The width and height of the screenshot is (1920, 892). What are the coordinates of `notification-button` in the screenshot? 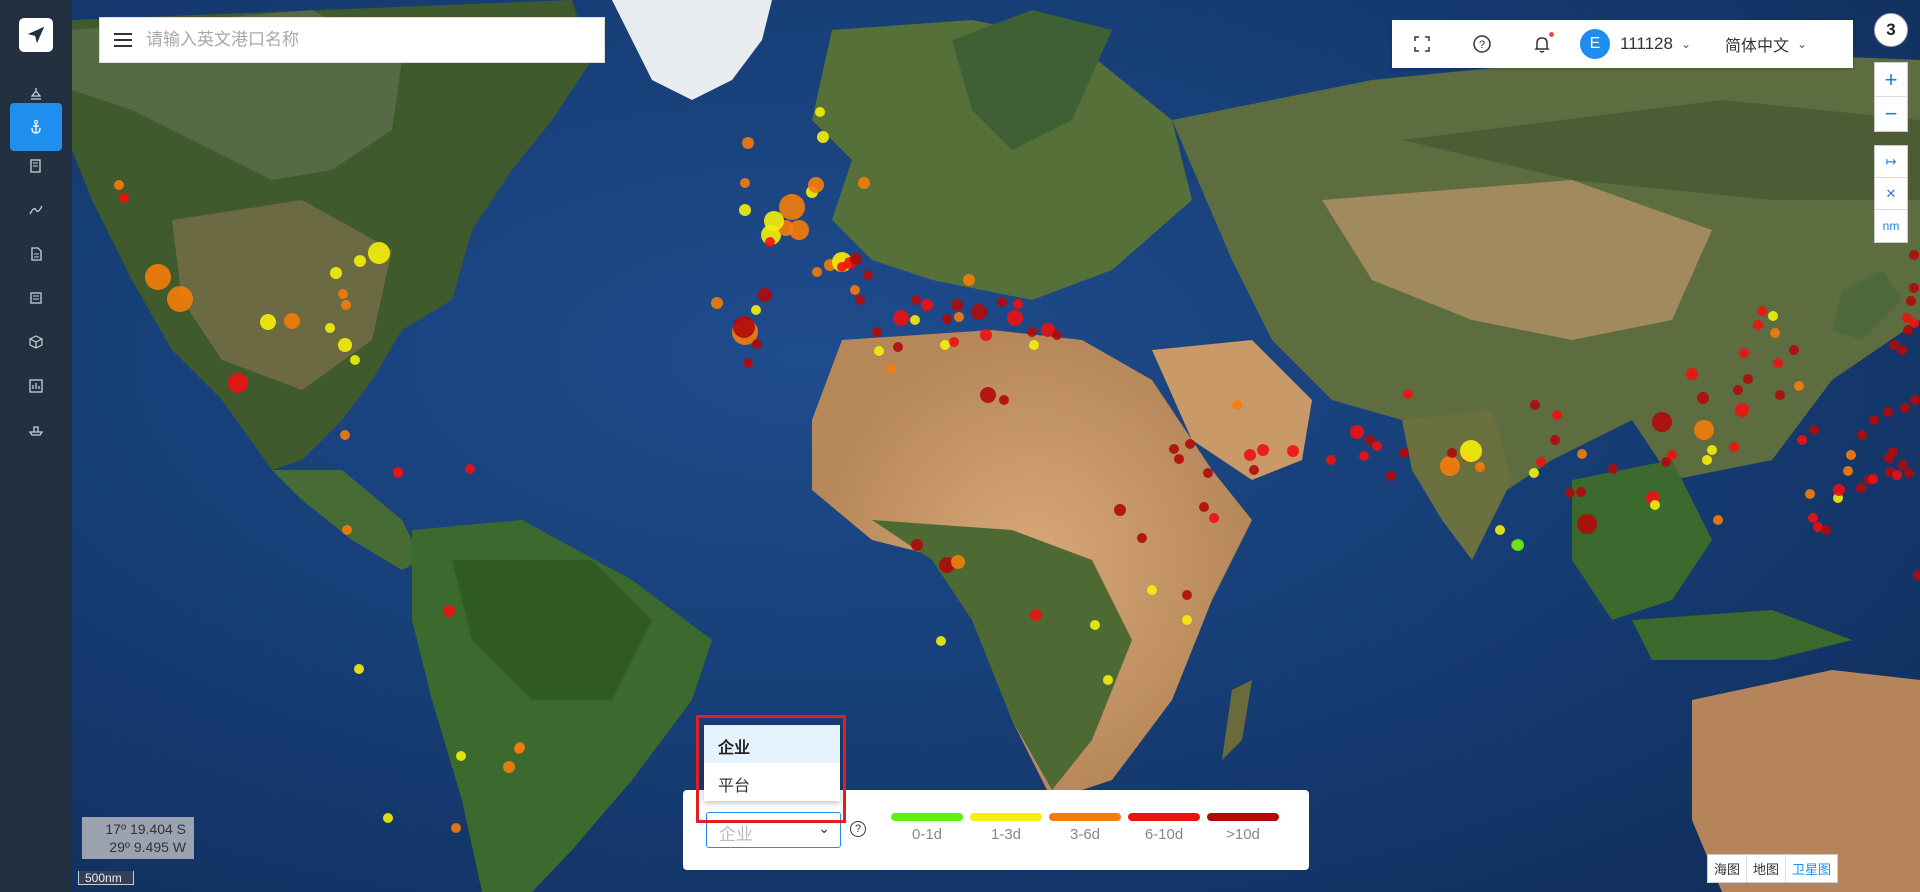 It's located at (1542, 44).